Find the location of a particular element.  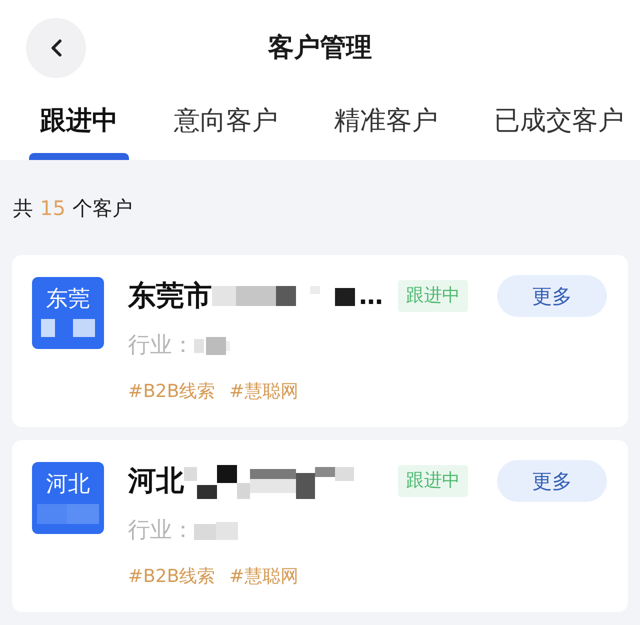

customer-name: 河北 is located at coordinates (156, 481).